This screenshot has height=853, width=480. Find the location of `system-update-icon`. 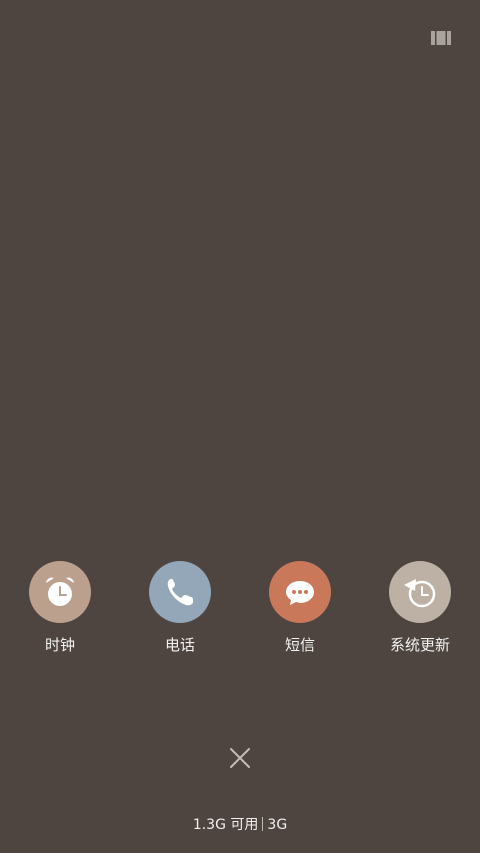

system-update-icon is located at coordinates (420, 592).